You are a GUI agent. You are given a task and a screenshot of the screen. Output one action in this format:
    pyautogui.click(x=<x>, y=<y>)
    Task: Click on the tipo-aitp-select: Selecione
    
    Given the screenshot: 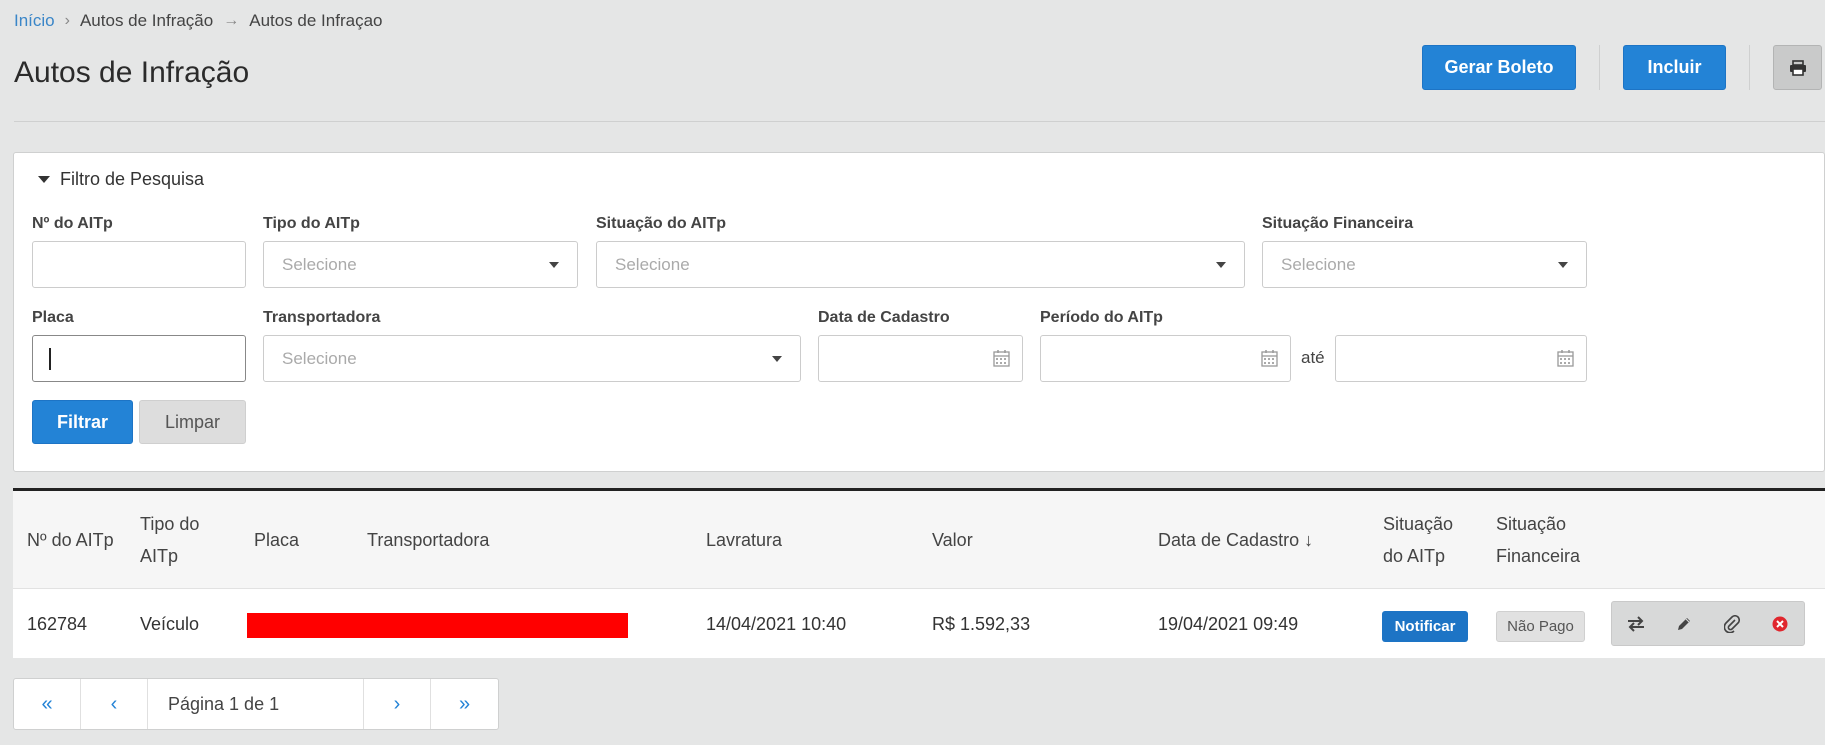 What is the action you would take?
    pyautogui.click(x=420, y=264)
    